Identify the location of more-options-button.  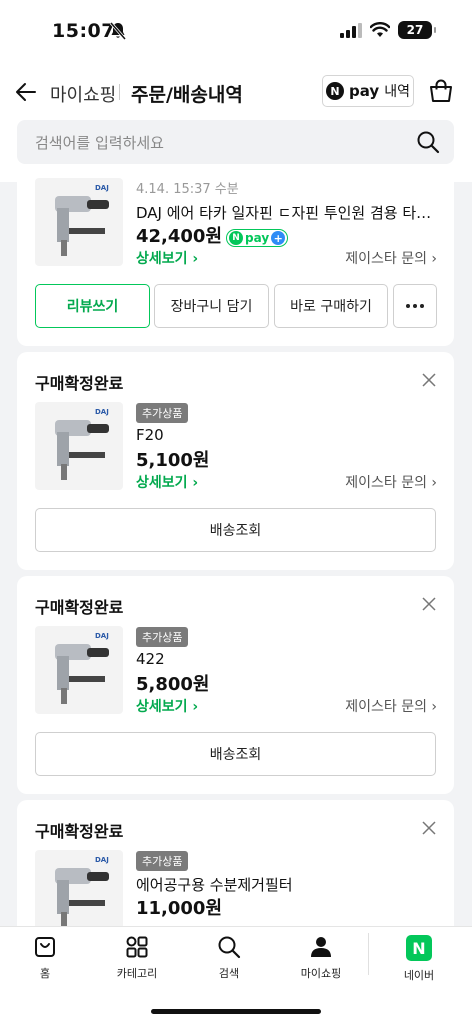
(415, 306).